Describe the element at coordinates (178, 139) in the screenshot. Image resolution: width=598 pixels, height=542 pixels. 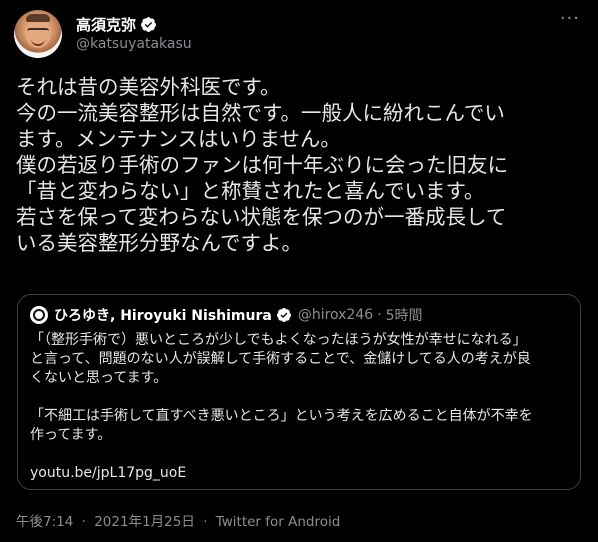
I see `tweet-line: ます。メンテナンスはいりません。` at that location.